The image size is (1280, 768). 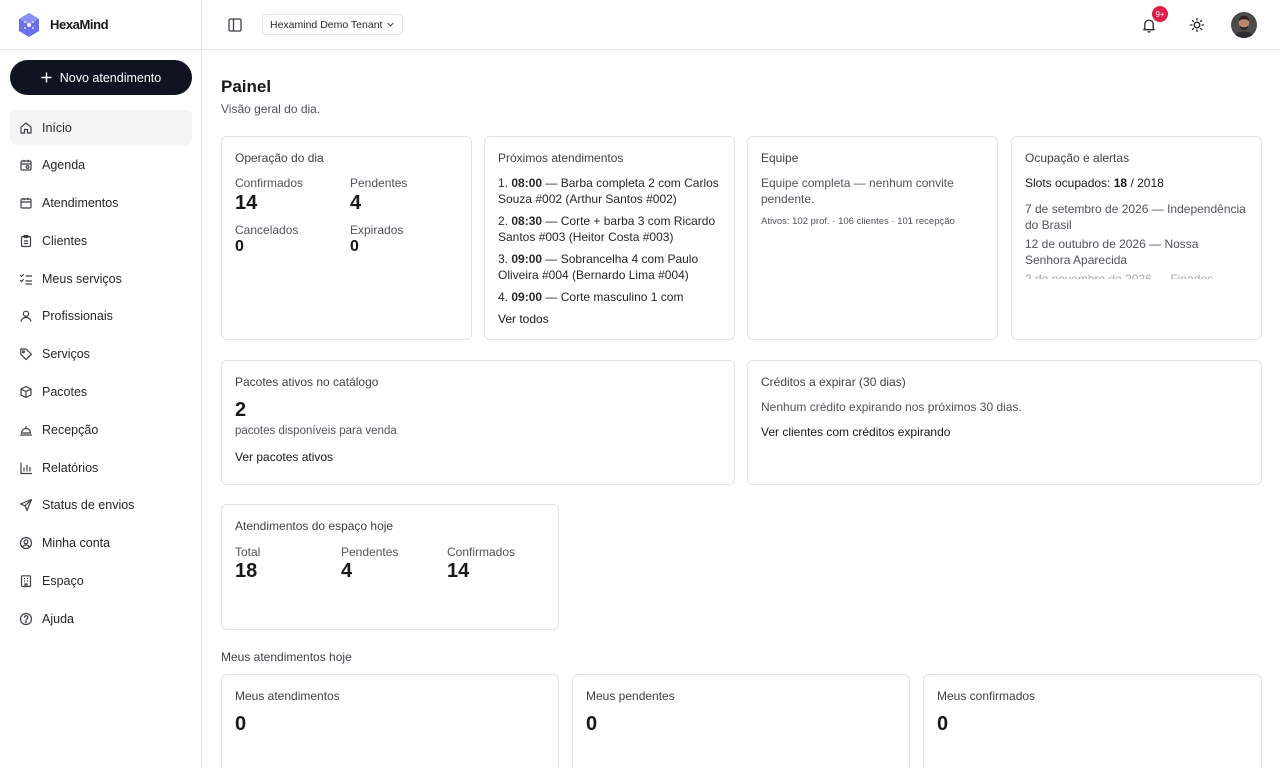 I want to click on sidebar-item-meus-servicos: Meus serviços, so click(x=101, y=278).